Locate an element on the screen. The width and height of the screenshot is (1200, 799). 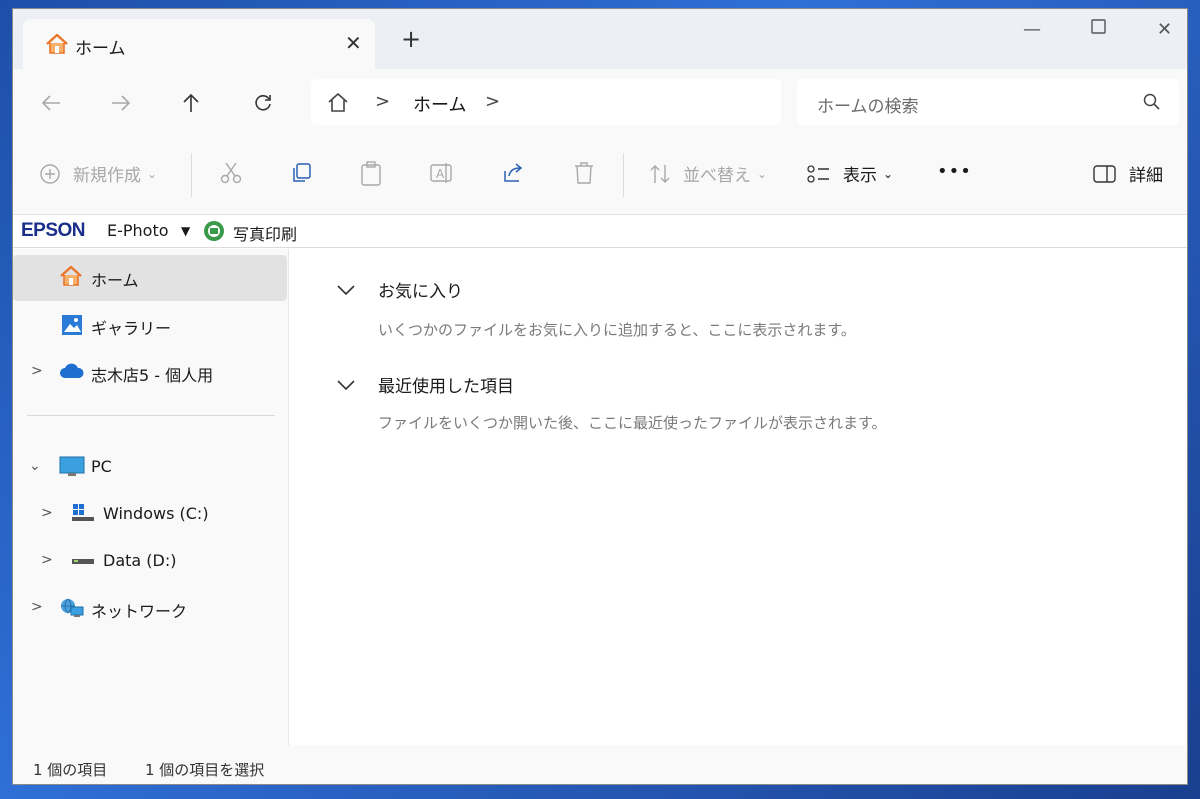
sidebar-item-onedrive: > 志木店5 - 個人用 is located at coordinates (150, 373).